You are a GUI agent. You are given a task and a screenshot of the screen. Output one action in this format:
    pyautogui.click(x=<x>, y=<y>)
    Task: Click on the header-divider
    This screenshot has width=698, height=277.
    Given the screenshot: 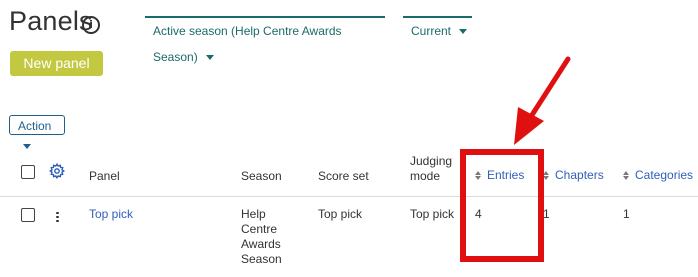 What is the action you would take?
    pyautogui.click(x=349, y=196)
    